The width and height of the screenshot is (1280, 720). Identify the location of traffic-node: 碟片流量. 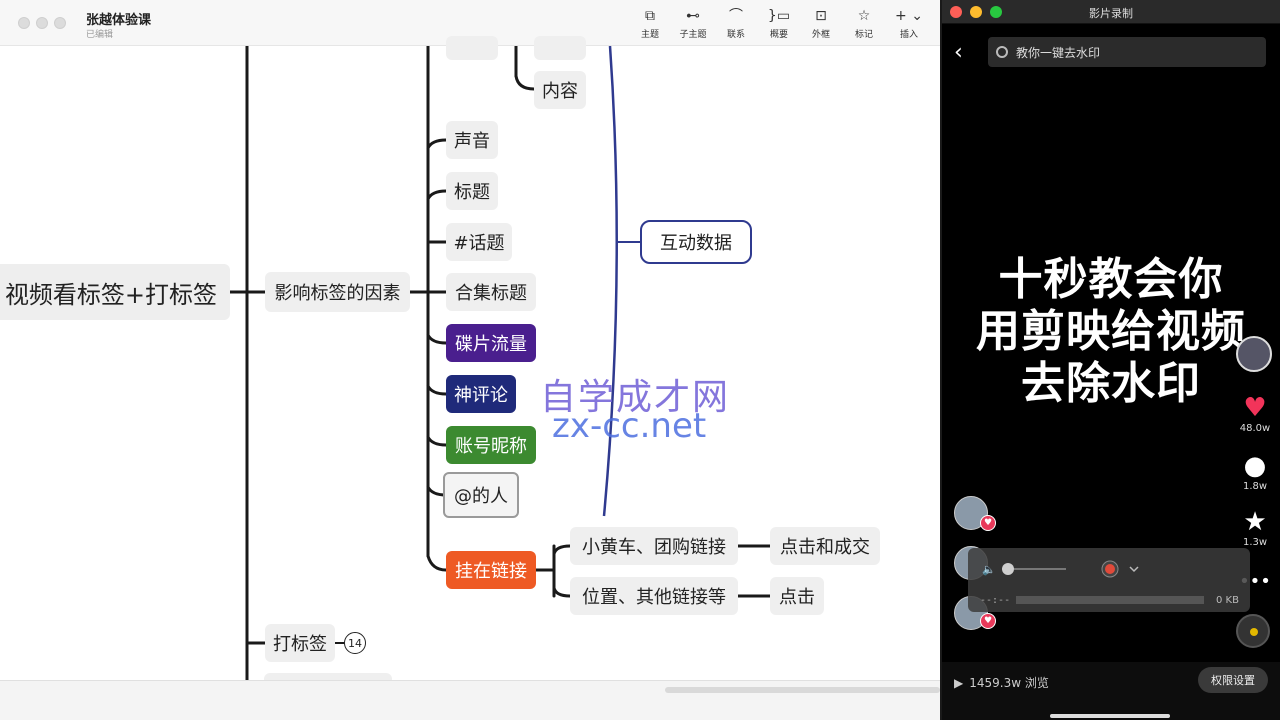
(491, 343).